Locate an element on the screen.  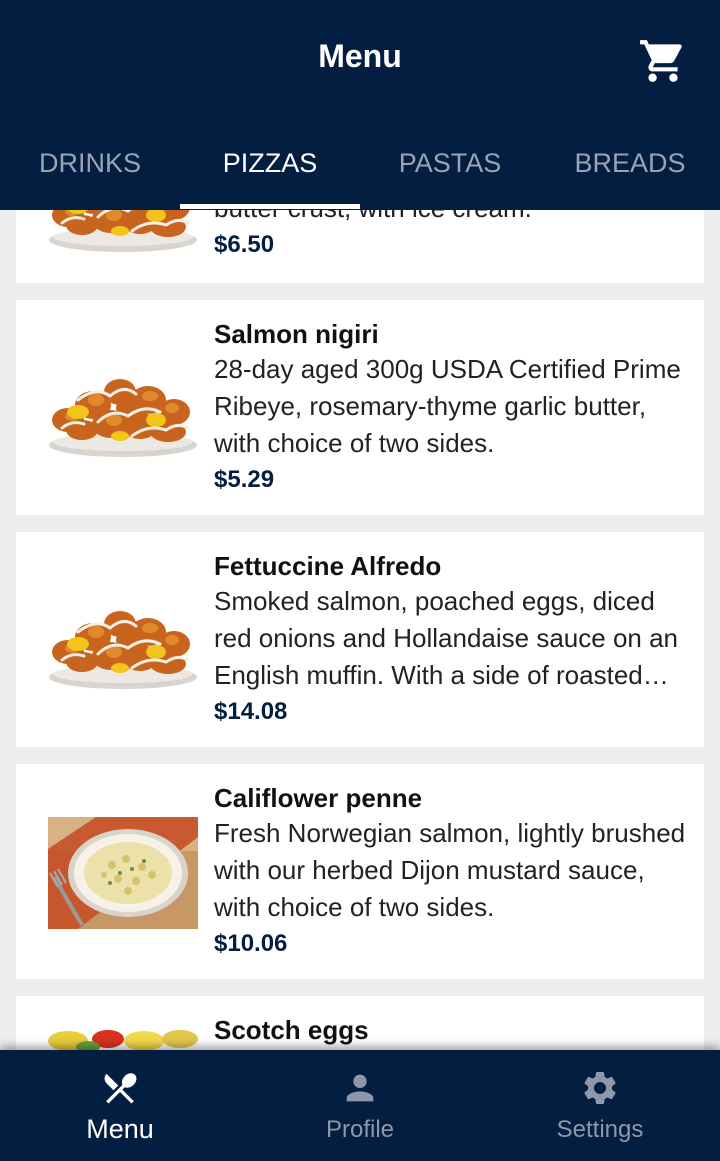
person-icon is located at coordinates (360, 1088).